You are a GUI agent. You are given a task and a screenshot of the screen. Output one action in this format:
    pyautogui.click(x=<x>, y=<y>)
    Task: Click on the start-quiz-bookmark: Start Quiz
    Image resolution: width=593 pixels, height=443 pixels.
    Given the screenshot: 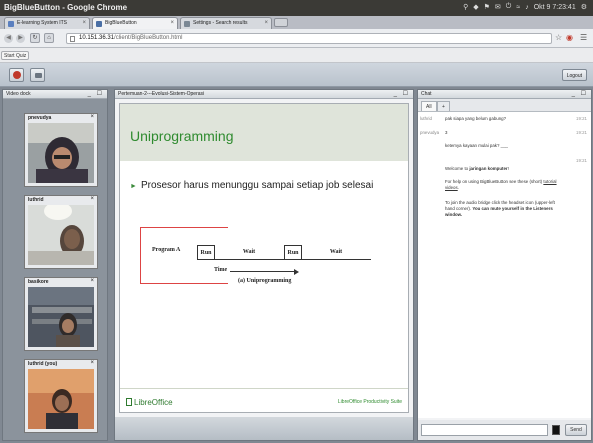 What is the action you would take?
    pyautogui.click(x=15, y=55)
    